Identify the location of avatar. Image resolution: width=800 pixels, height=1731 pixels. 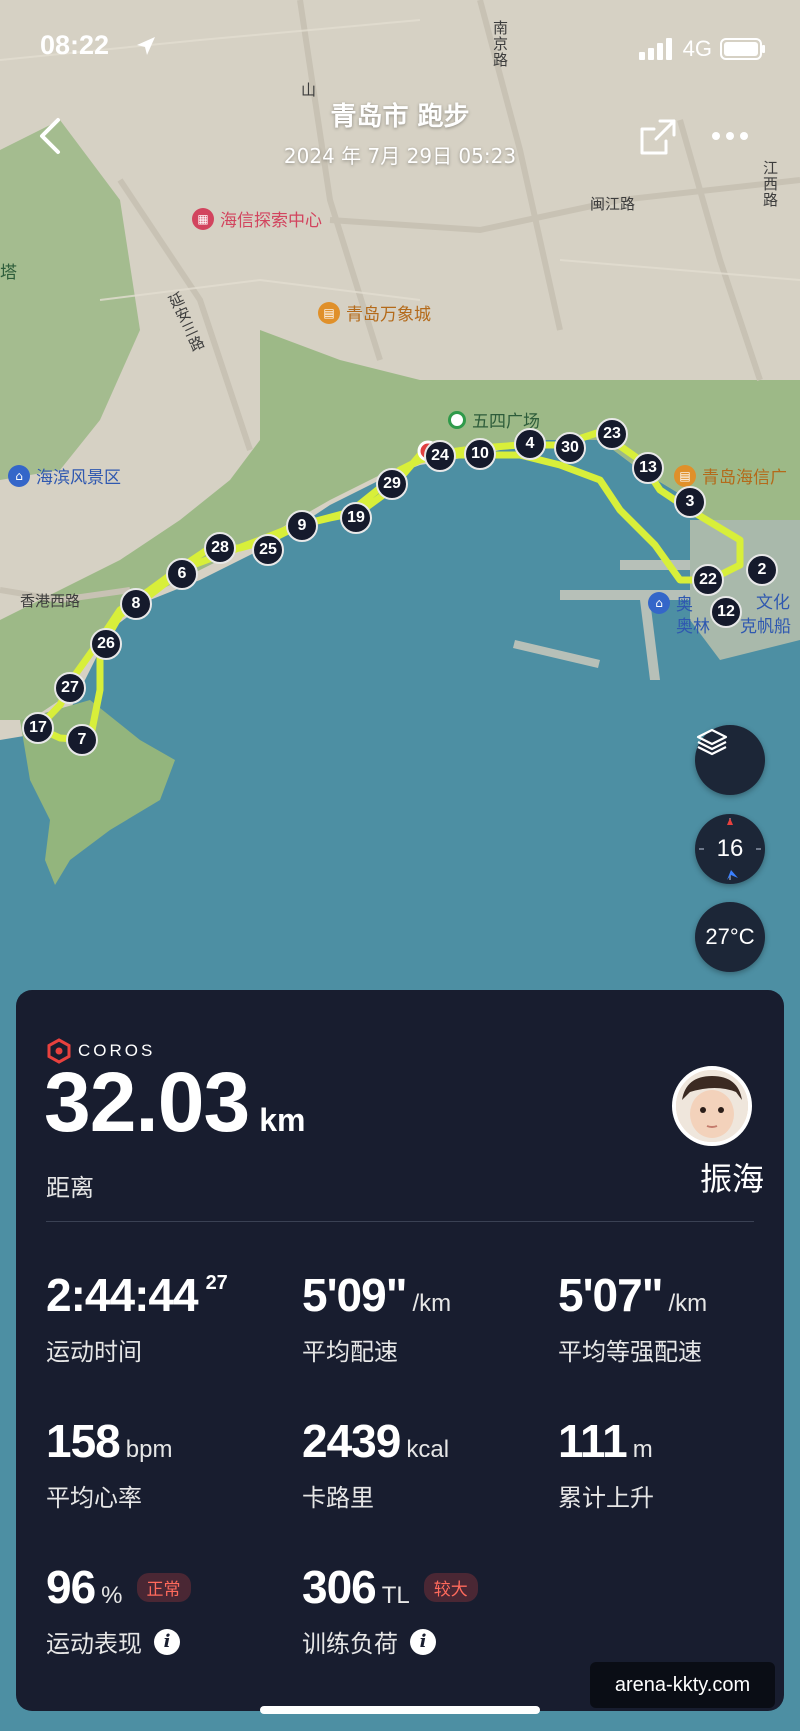
(712, 1106).